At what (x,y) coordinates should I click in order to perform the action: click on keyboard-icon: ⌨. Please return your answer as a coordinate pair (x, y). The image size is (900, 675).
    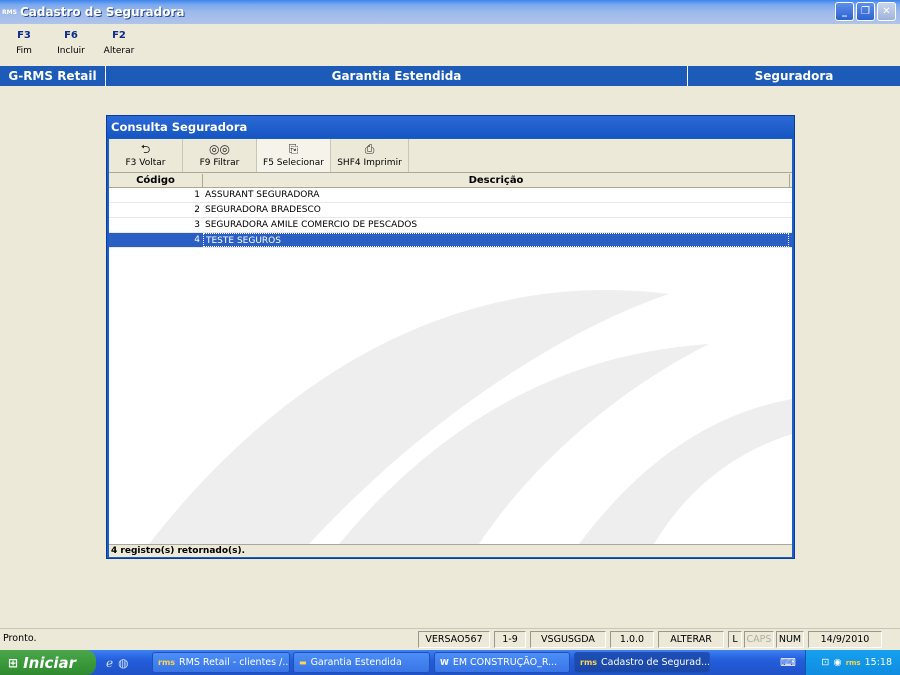
    Looking at the image, I should click on (788, 662).